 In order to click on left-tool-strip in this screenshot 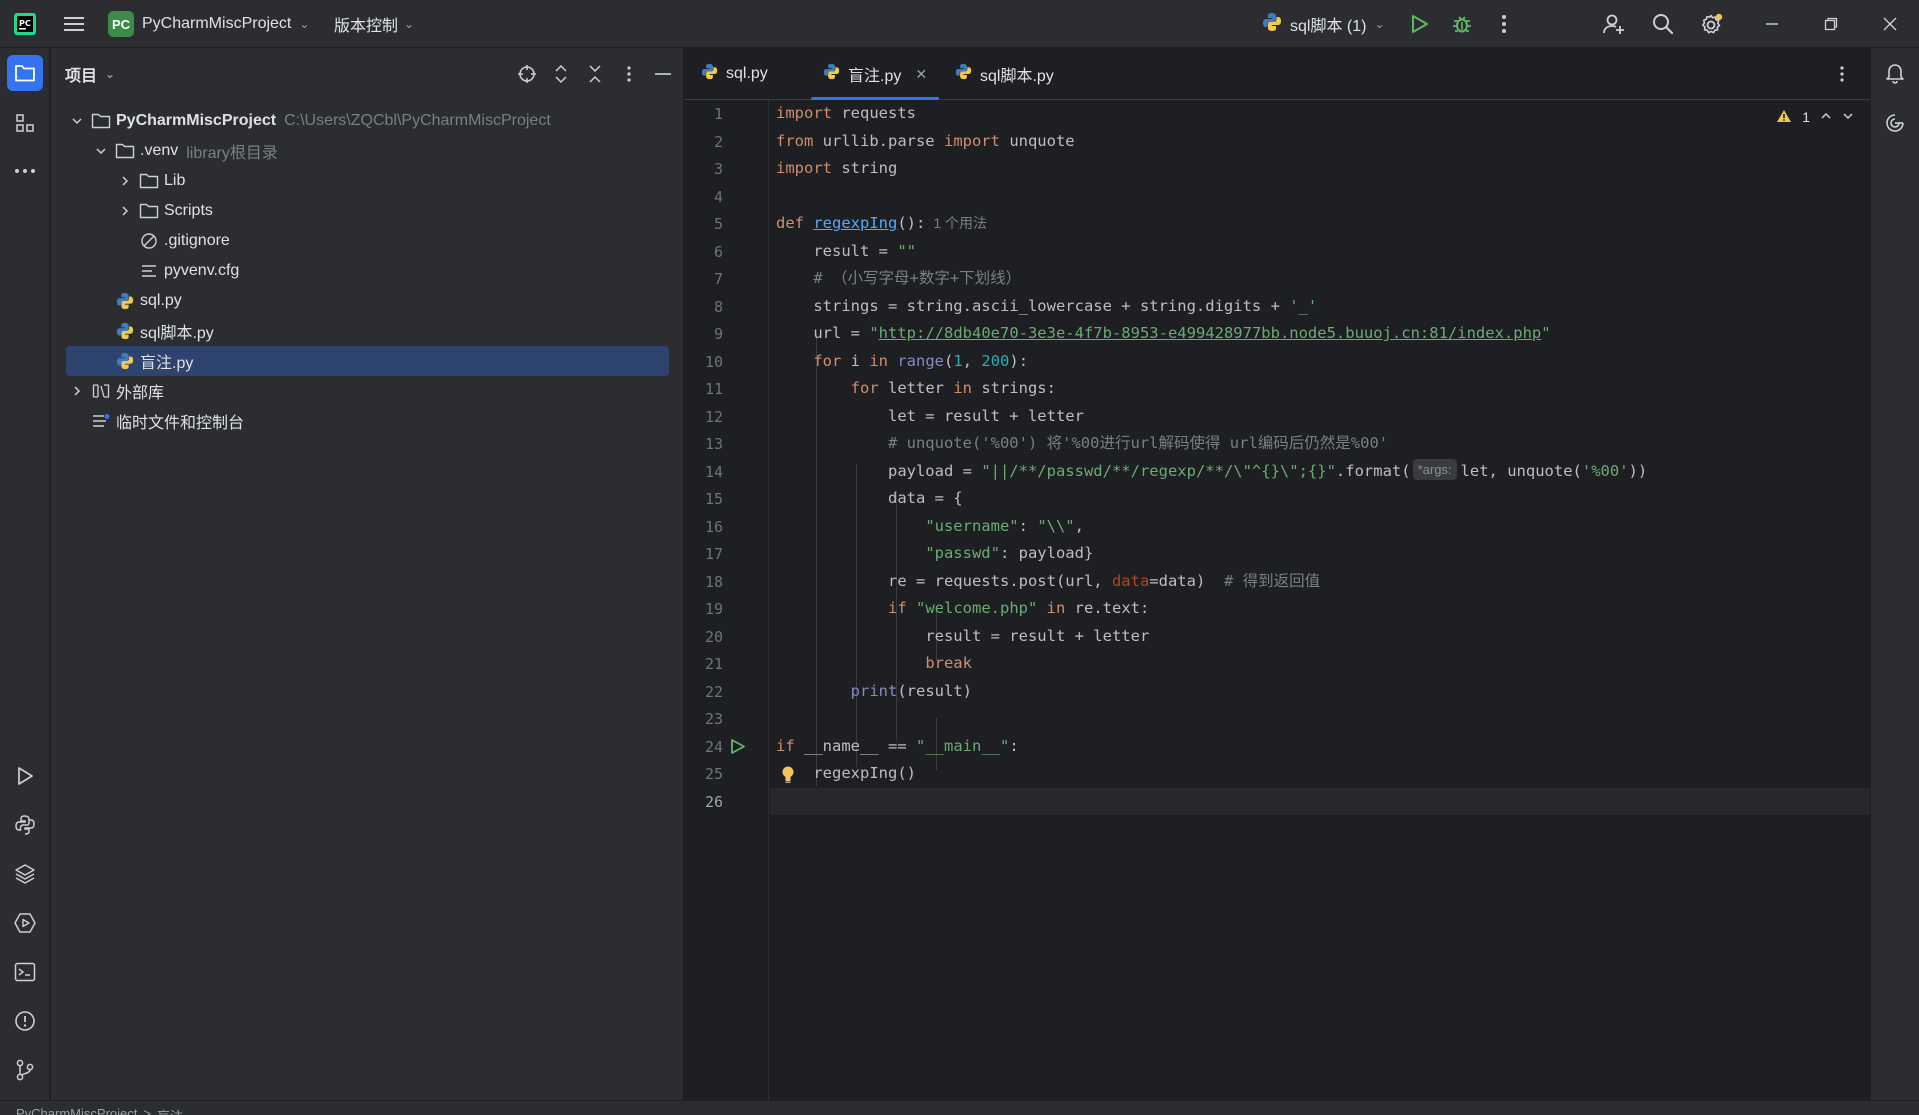, I will do `click(25, 574)`.